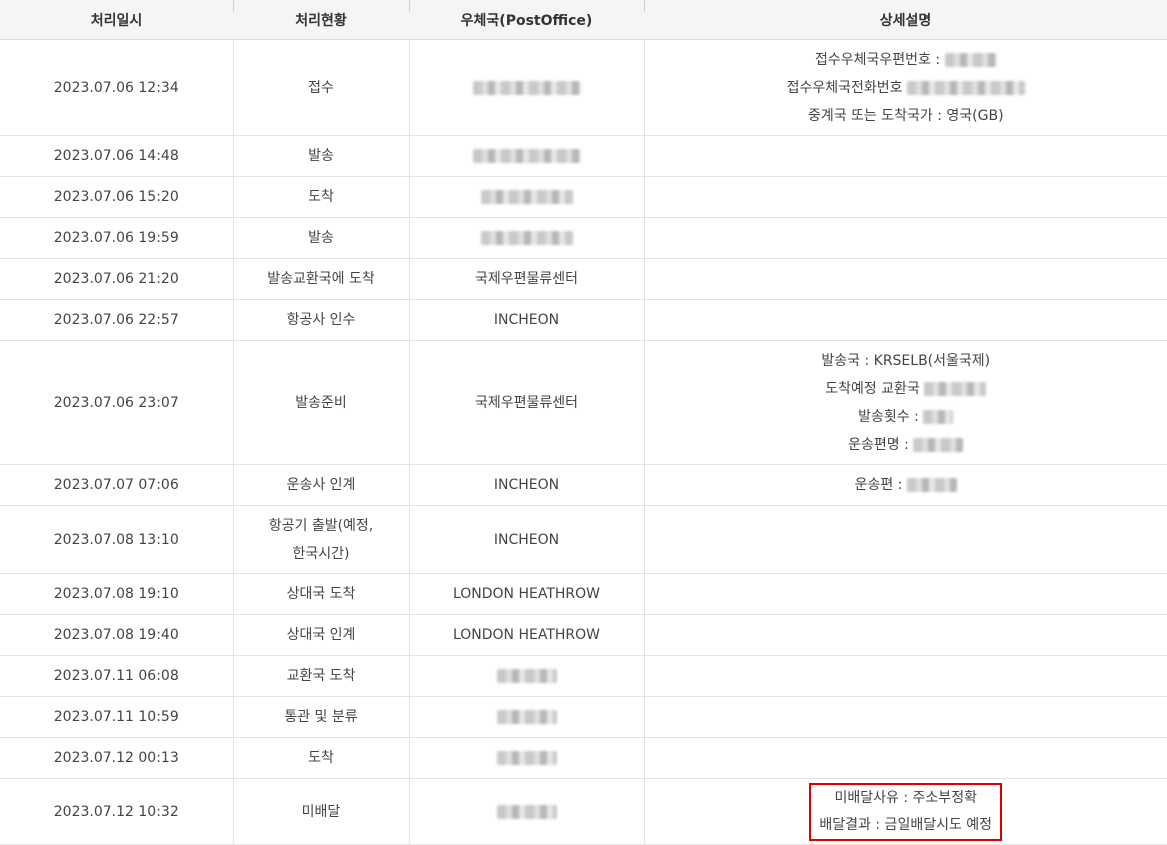  Describe the element at coordinates (321, 485) in the screenshot. I see `row-status: 운송사 인계` at that location.